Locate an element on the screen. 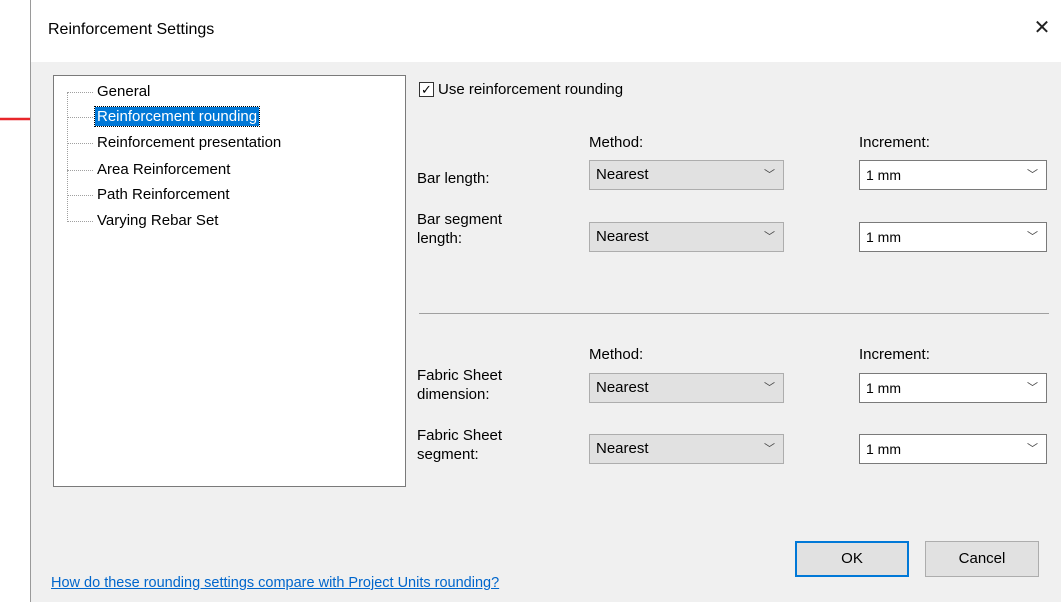 The width and height of the screenshot is (1061, 602). fabric-sheet-segment-label-line1: Fabric Sheet is located at coordinates (460, 435).